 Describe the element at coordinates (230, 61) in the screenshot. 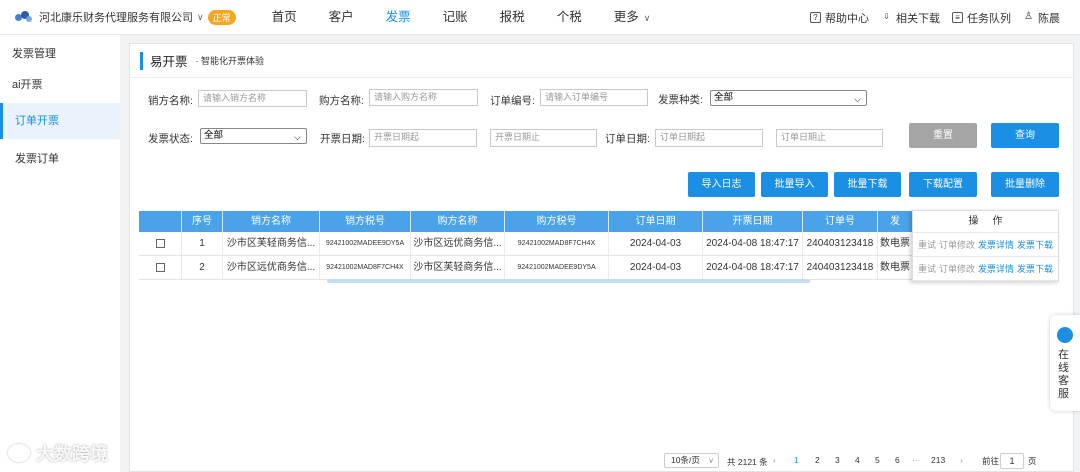

I see `page-subtitle: · 智能化开票体验` at that location.